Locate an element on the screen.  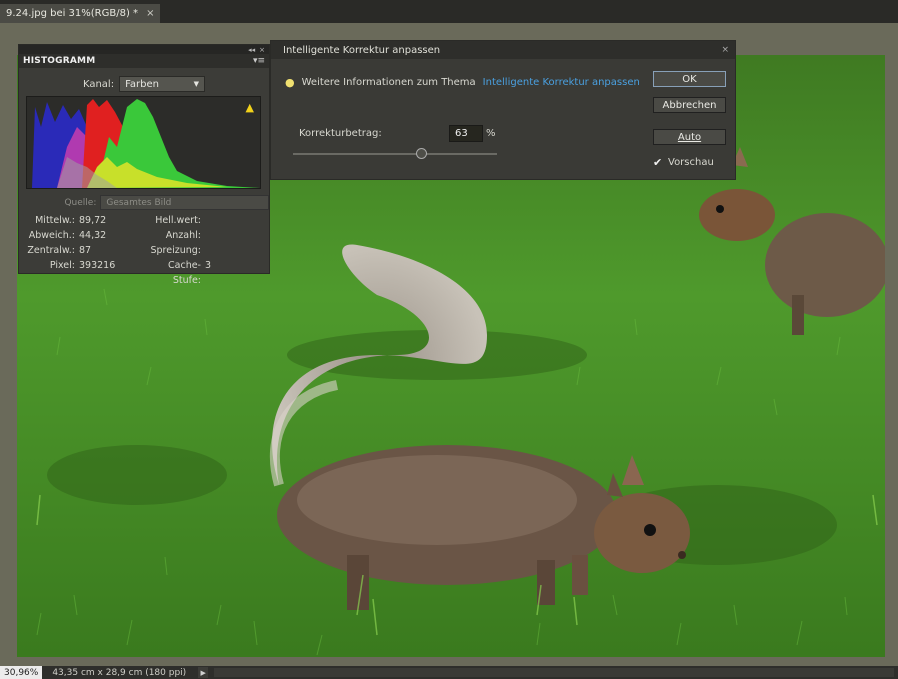
stat-row: Pixel: 393216 is located at coordinates (69, 265).